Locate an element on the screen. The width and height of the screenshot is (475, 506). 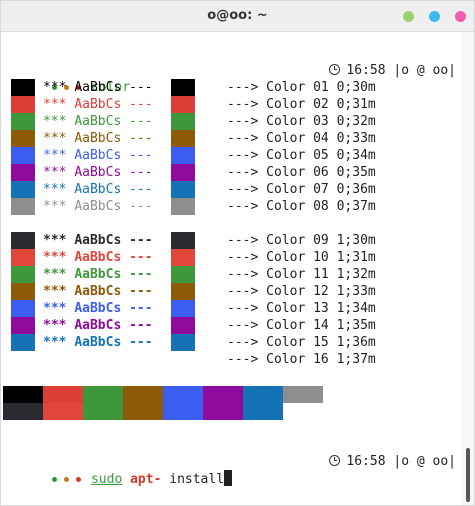
scrollbar-thumb is located at coordinates (468, 475).